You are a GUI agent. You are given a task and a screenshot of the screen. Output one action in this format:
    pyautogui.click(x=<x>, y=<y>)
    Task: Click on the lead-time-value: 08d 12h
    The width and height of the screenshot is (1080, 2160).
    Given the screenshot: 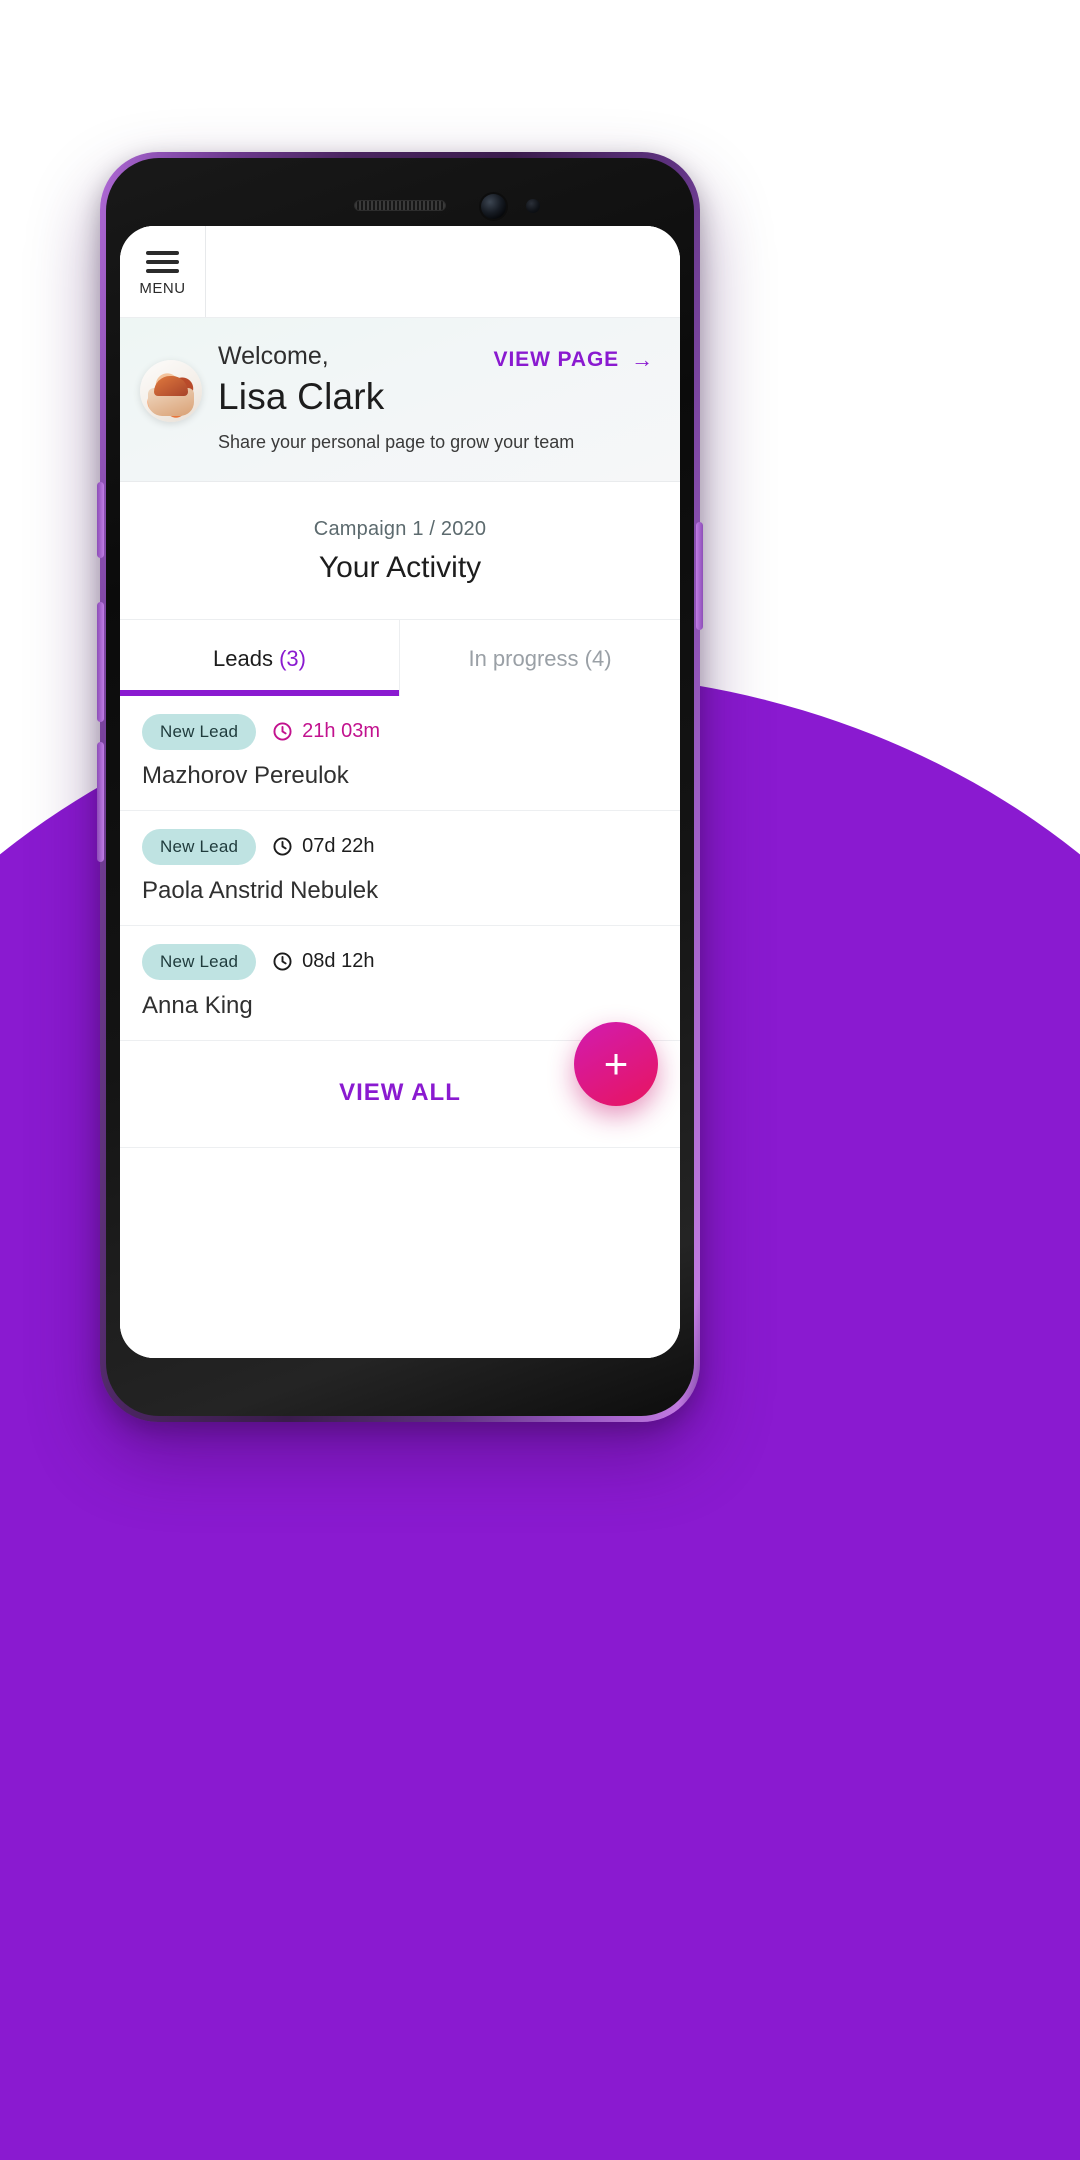 What is the action you would take?
    pyautogui.click(x=338, y=961)
    